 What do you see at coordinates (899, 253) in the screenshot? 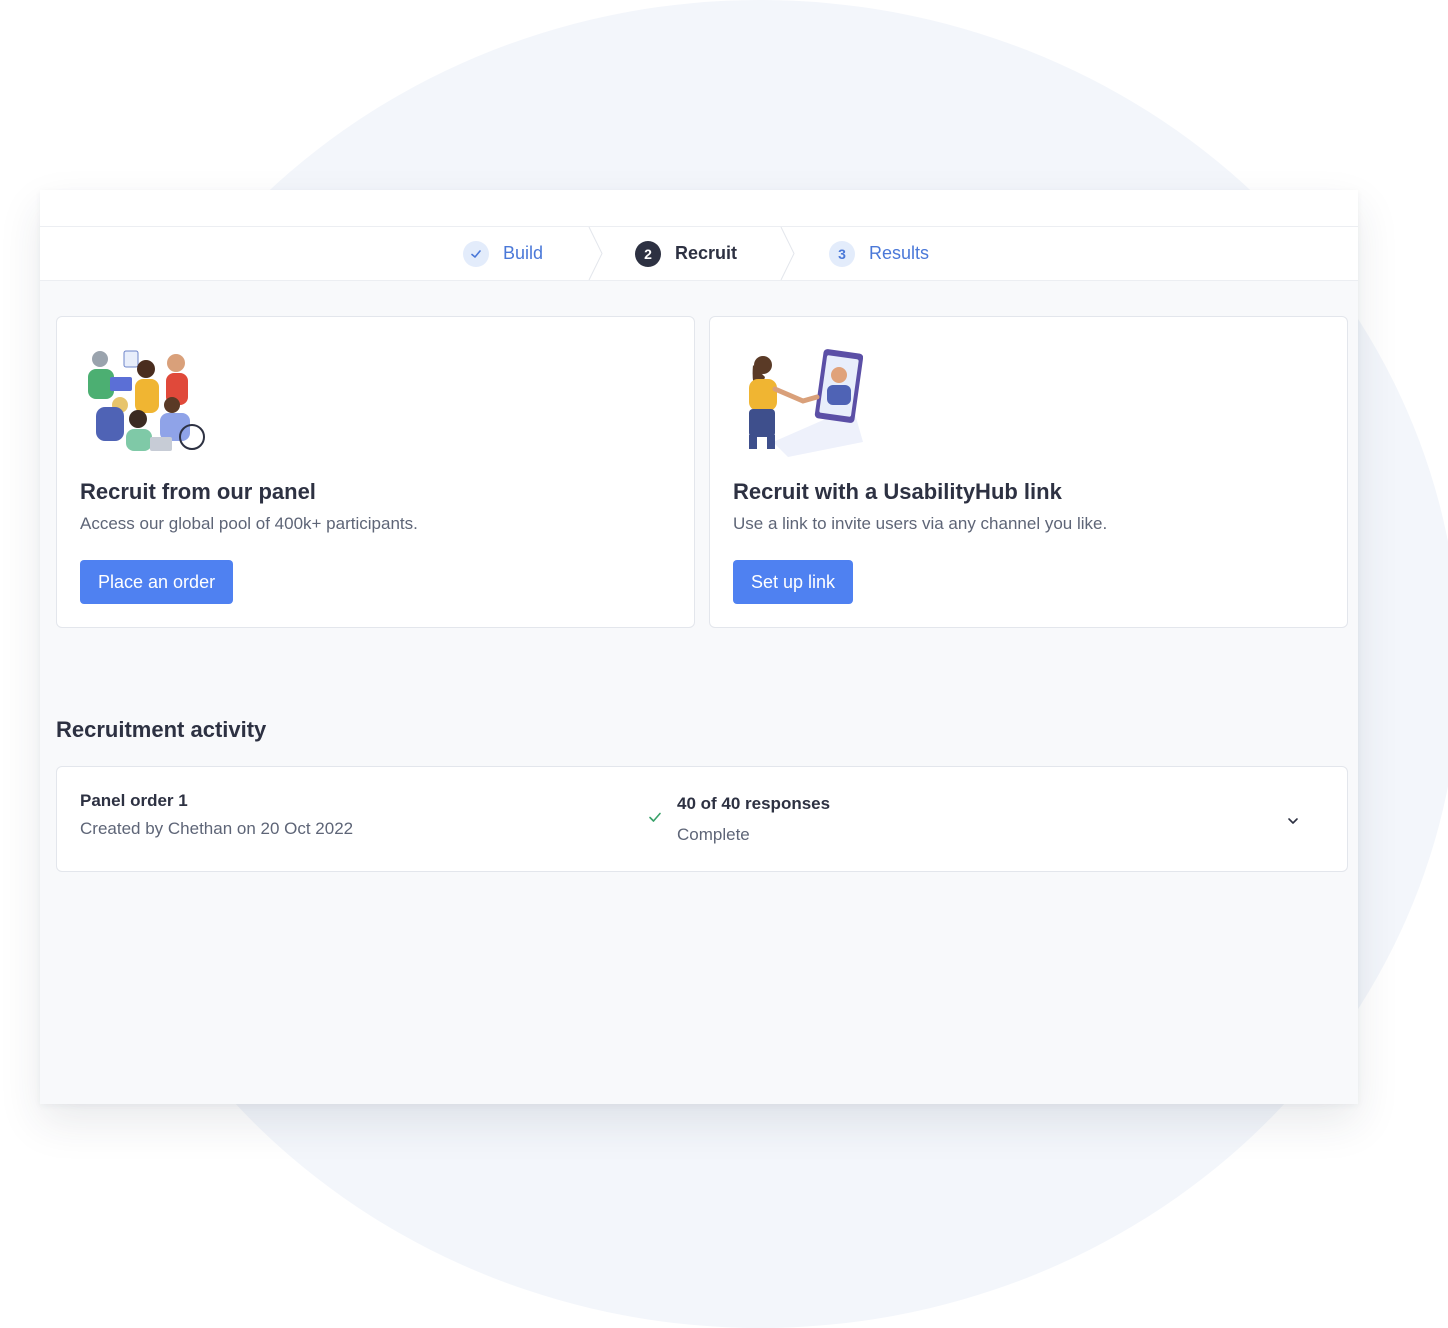
I see `step-results-label: Results` at bounding box center [899, 253].